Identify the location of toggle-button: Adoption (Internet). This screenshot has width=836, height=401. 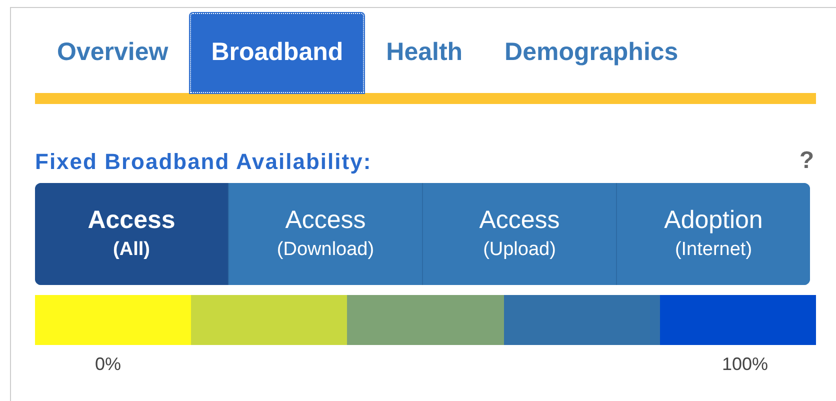
(713, 234).